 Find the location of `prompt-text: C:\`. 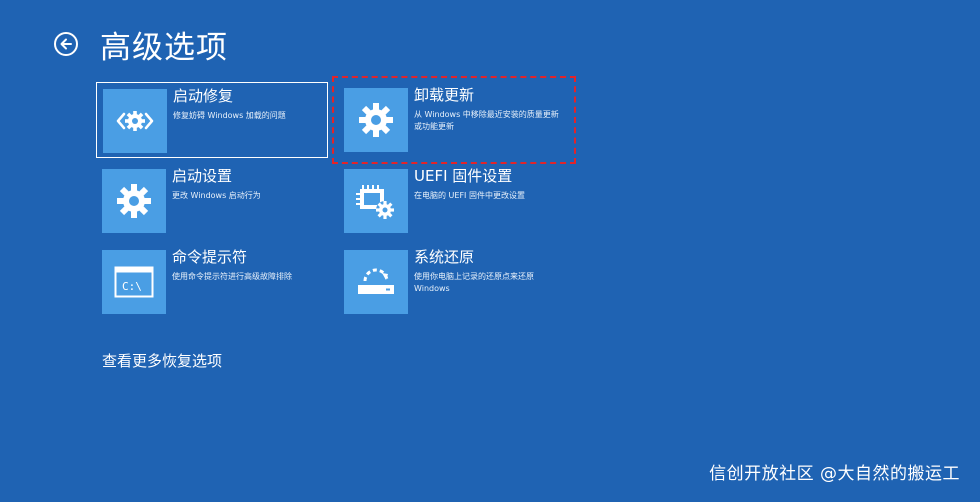

prompt-text: C:\ is located at coordinates (132, 286).